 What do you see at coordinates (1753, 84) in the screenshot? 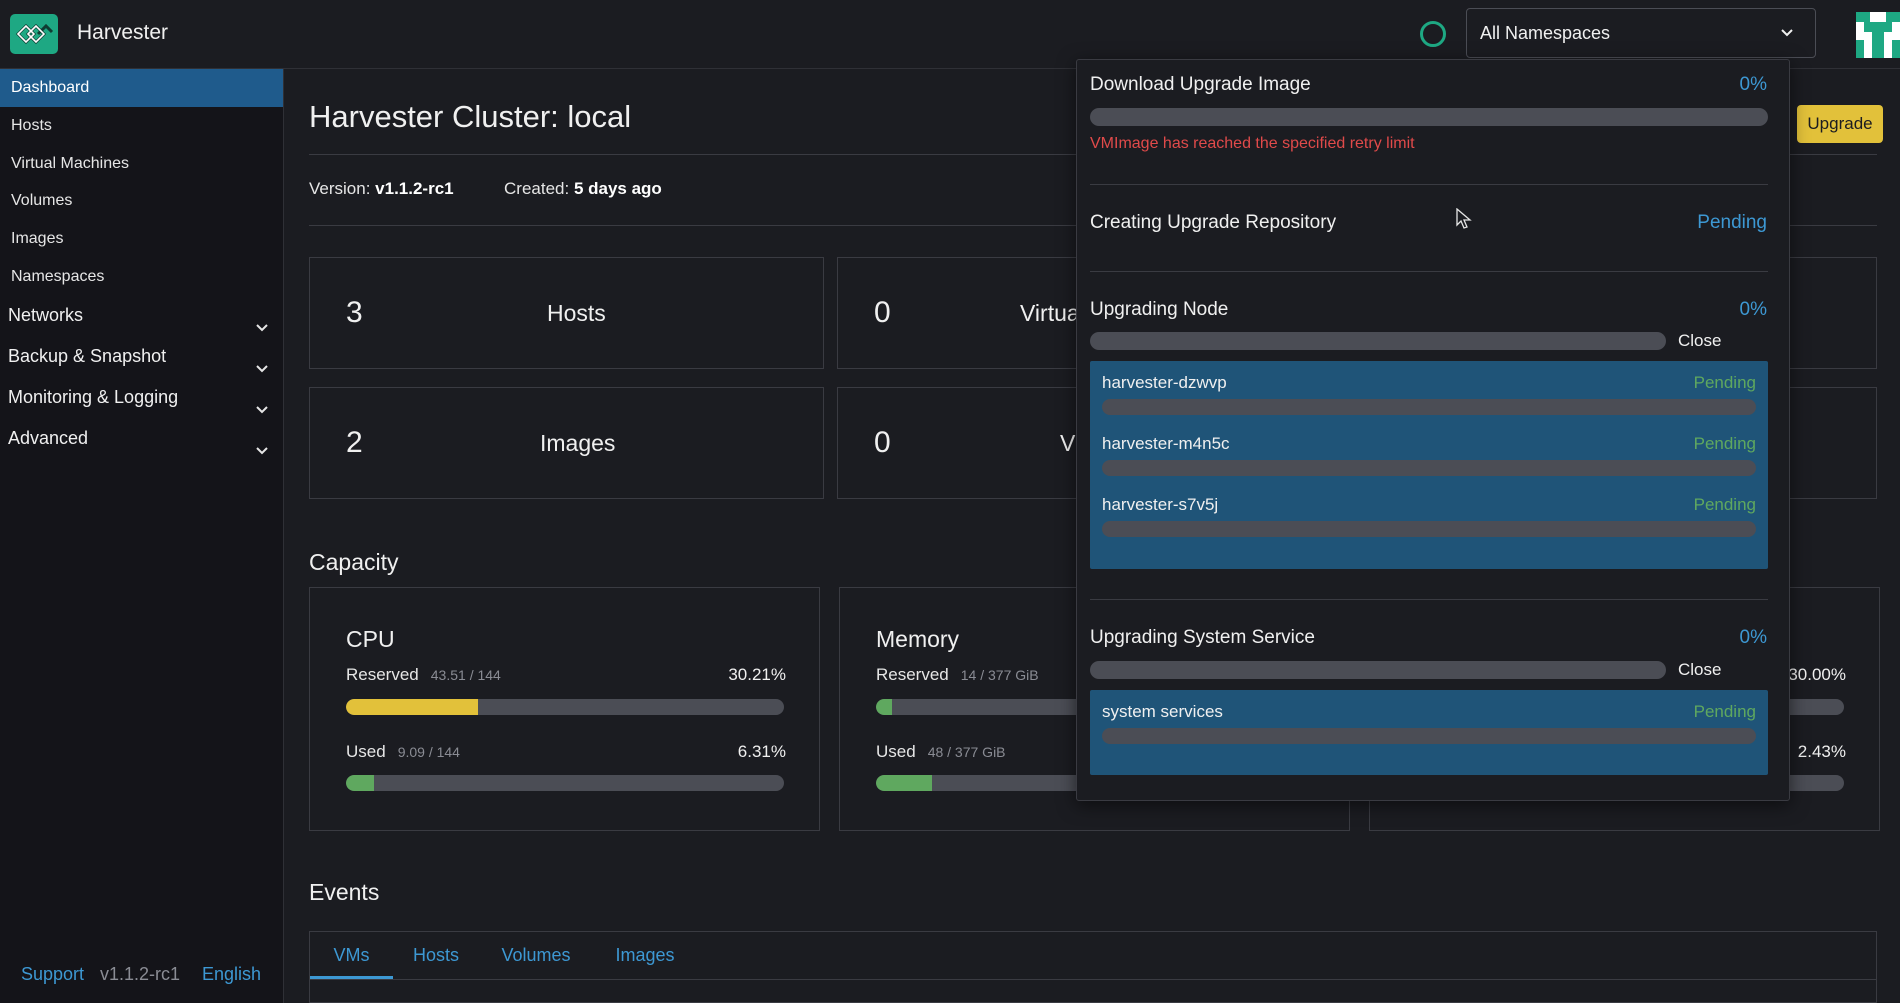
I see `download-progress-value: 0%` at bounding box center [1753, 84].